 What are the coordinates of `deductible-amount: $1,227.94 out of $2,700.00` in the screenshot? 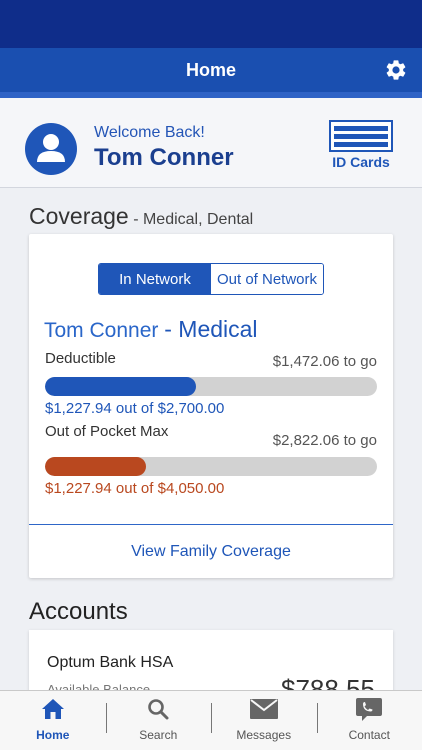 It's located at (135, 408).